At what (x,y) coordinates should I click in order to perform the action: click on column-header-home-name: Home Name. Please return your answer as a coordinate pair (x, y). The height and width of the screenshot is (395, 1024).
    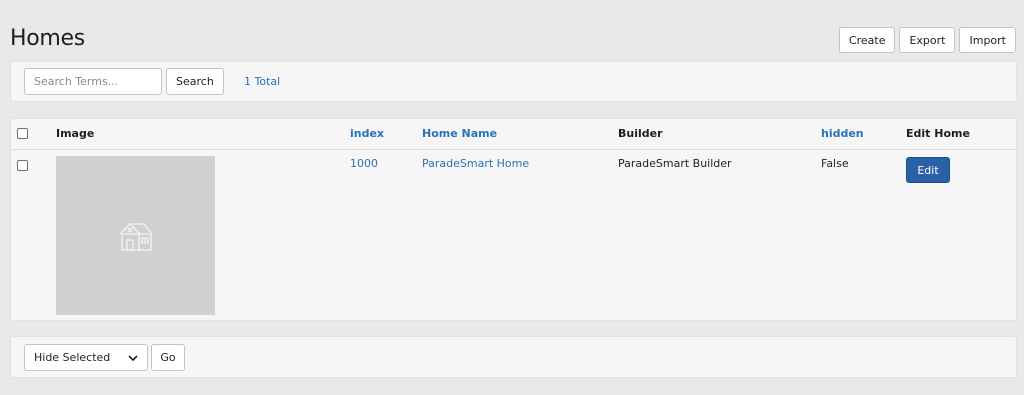
    Looking at the image, I should click on (459, 133).